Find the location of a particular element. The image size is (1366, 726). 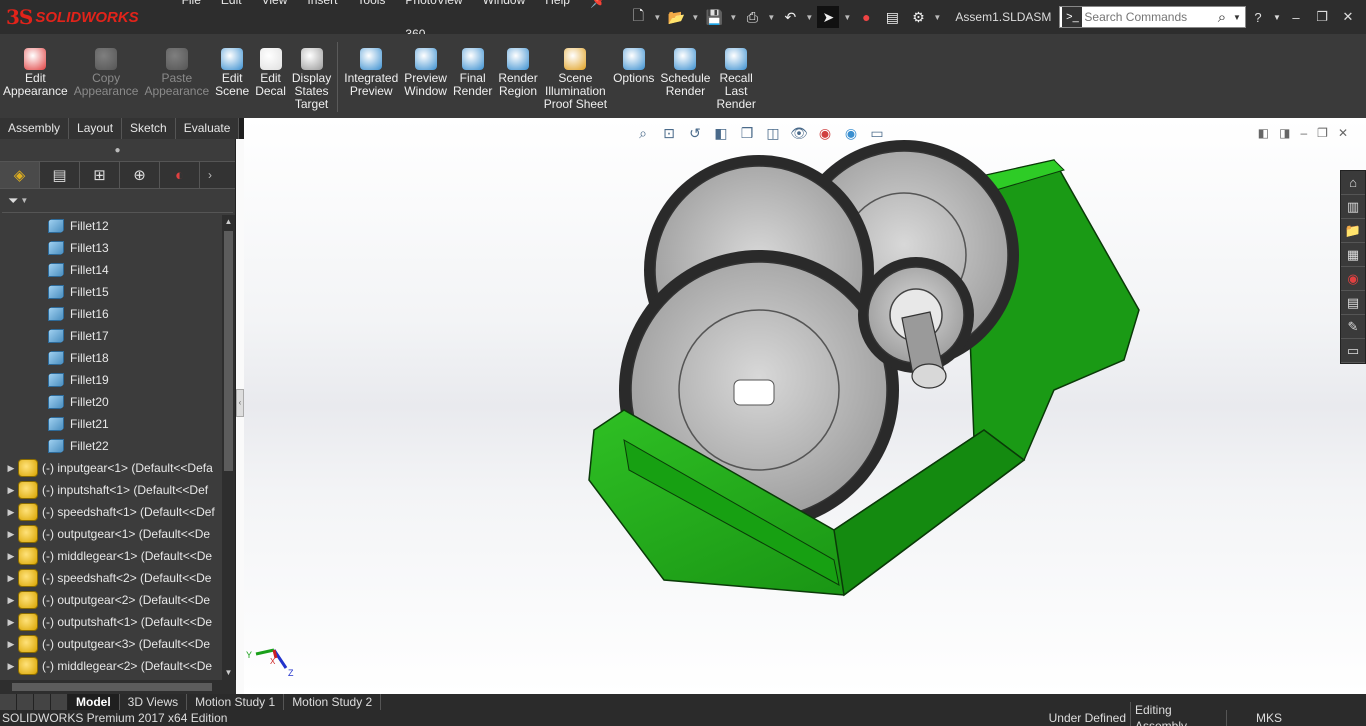

bottom-tab-motion-study-2: Motion Study 2 is located at coordinates (333, 702).